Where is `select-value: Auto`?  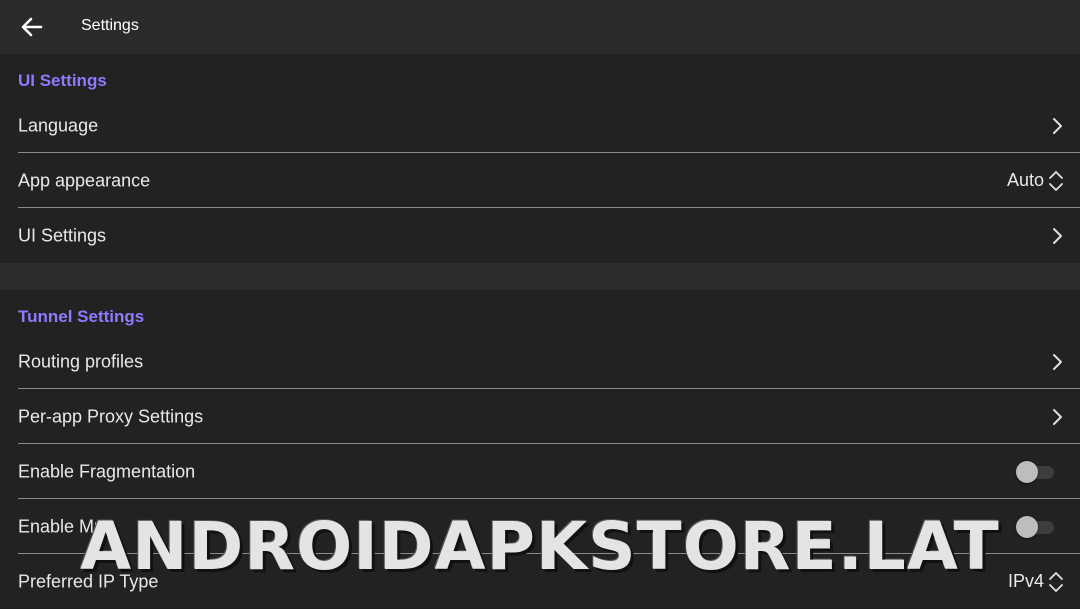 select-value: Auto is located at coordinates (1025, 180).